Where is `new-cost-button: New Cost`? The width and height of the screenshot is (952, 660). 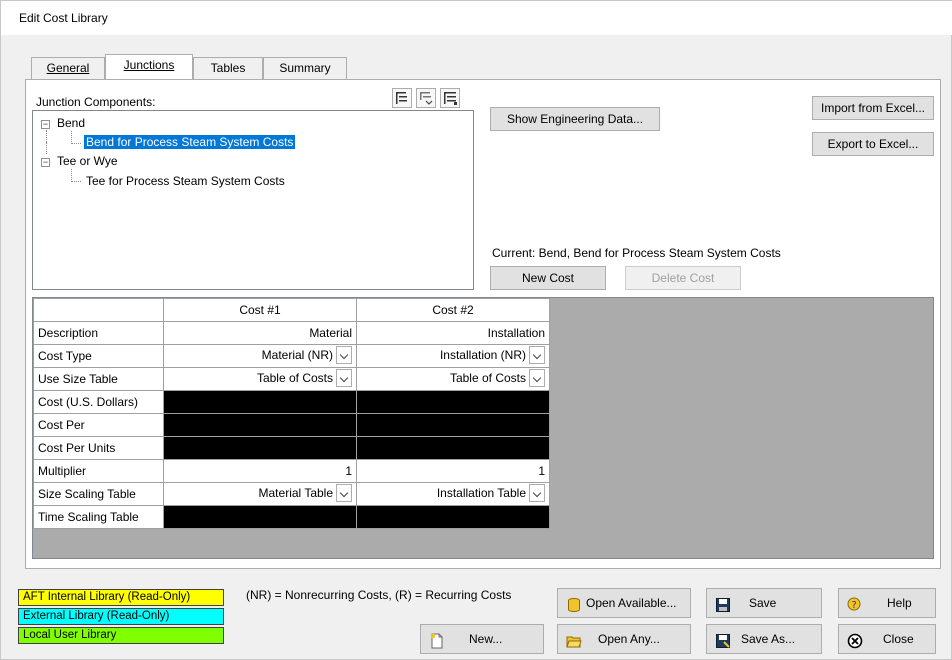
new-cost-button: New Cost is located at coordinates (548, 278).